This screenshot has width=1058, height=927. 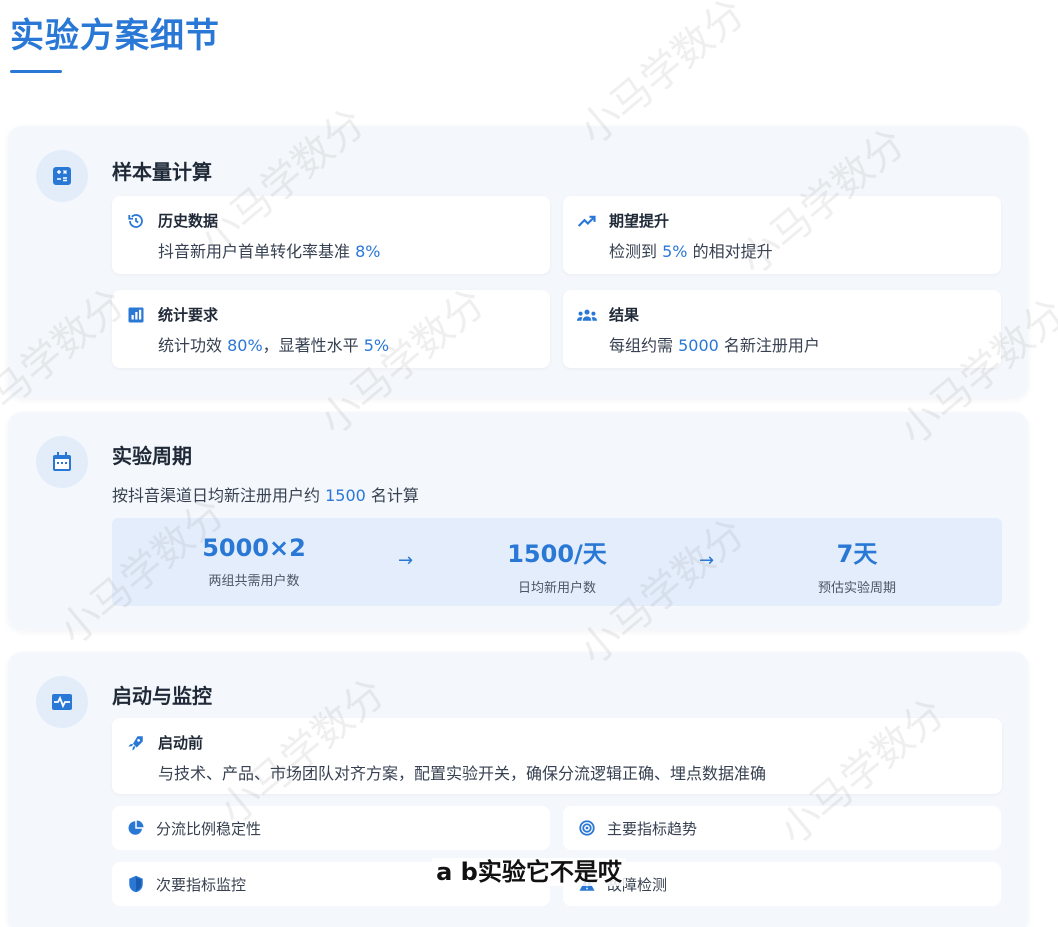 I want to click on stats-text: 统计功效 80%，显著性水平 5%, so click(x=274, y=345).